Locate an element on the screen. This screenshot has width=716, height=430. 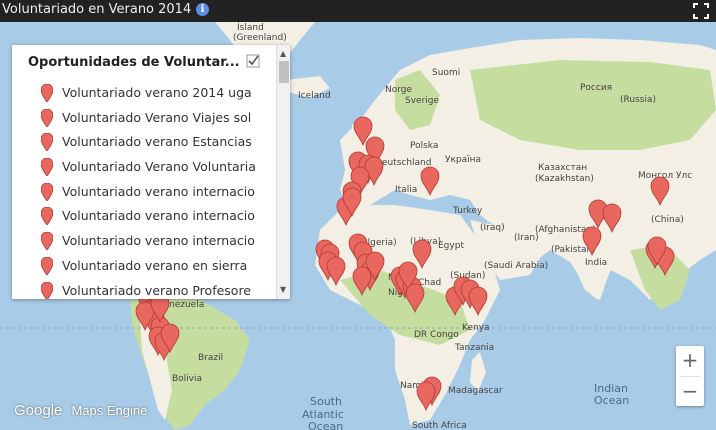
info-icon: i is located at coordinates (202, 9).